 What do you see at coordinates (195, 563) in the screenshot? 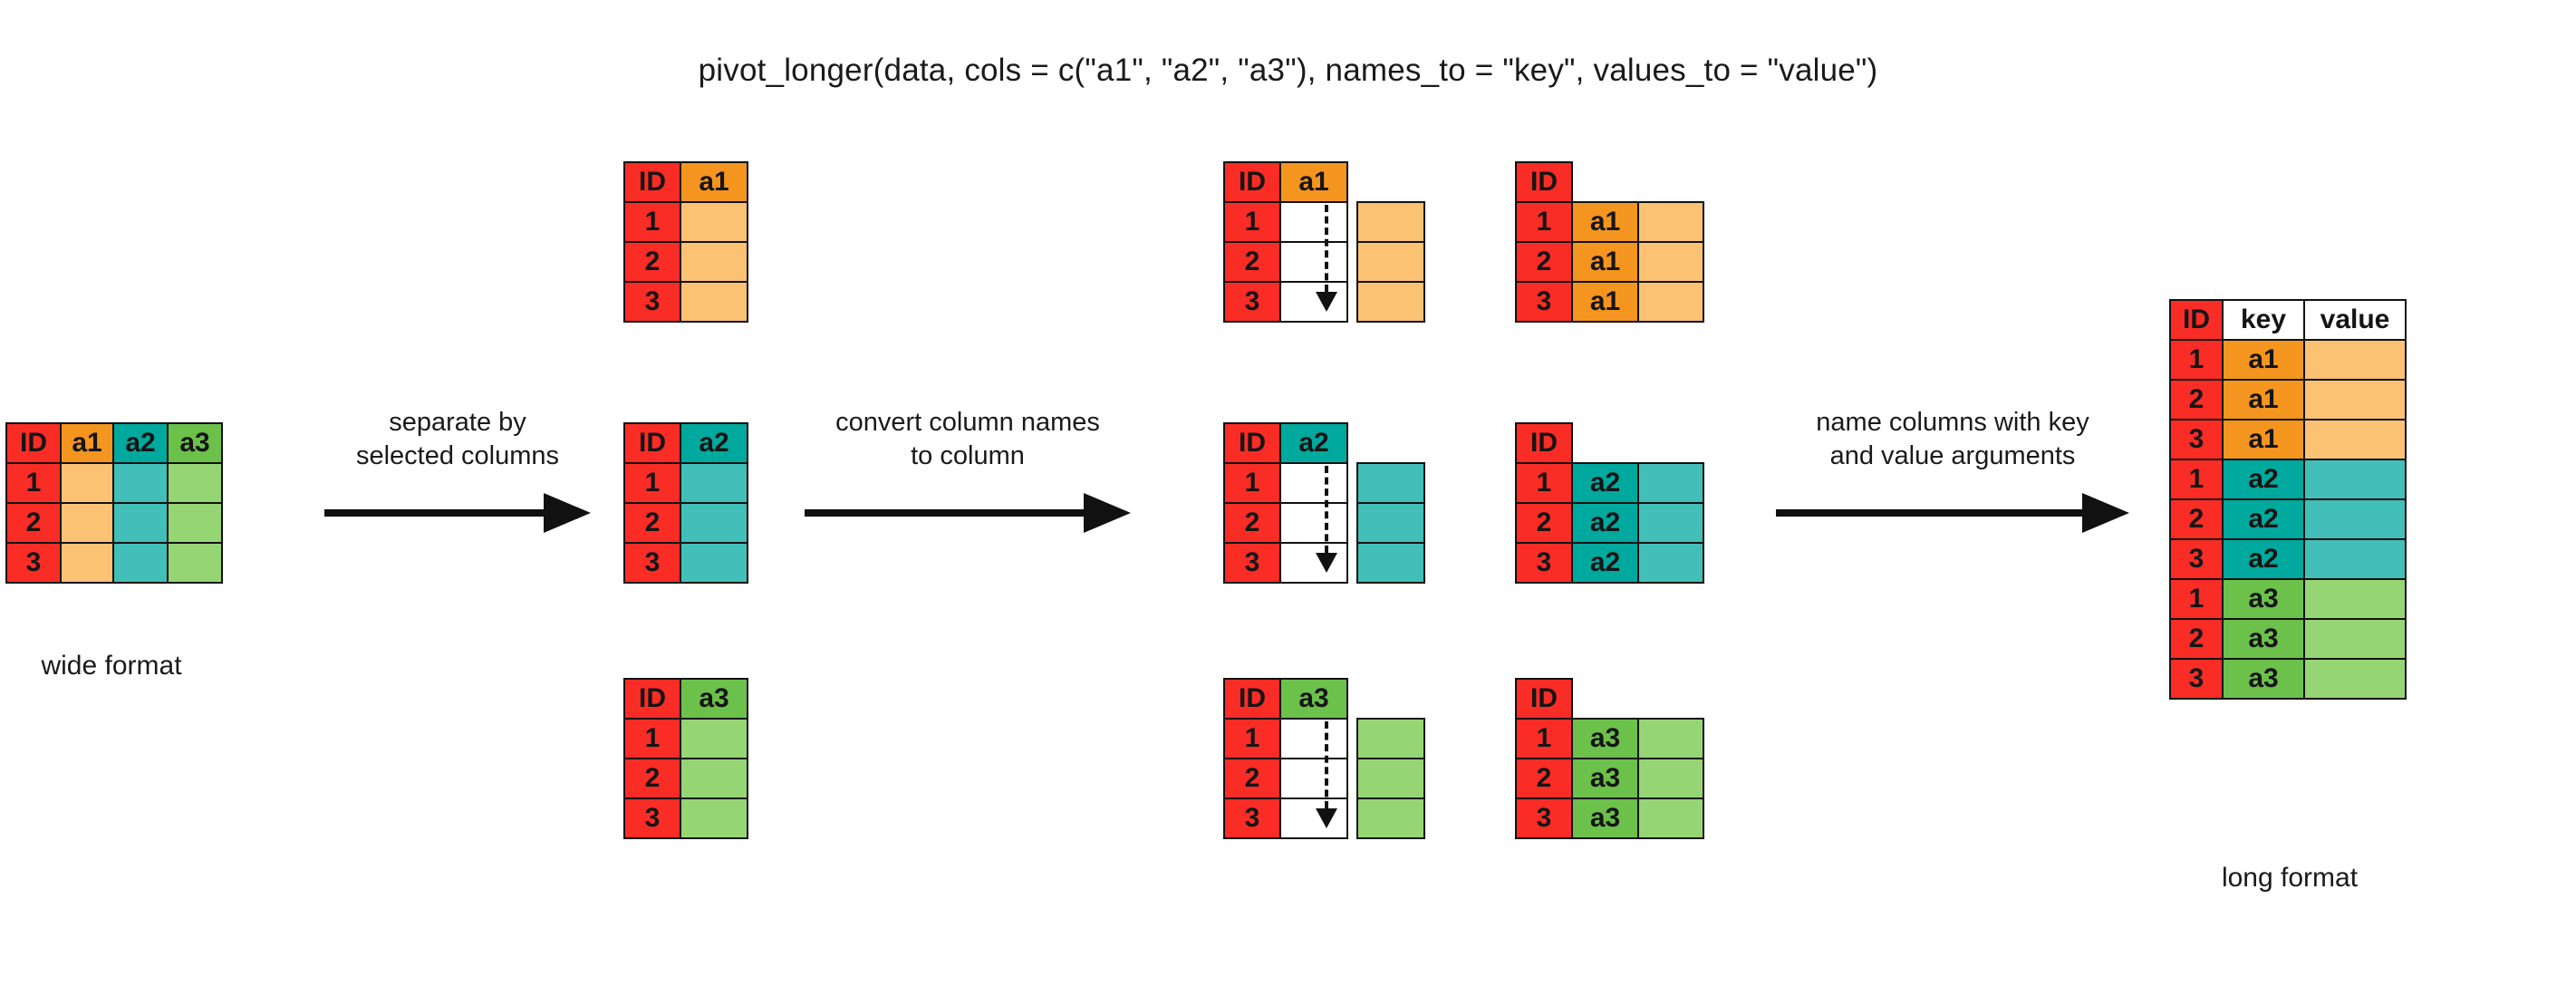
I see `cell-a3` at bounding box center [195, 563].